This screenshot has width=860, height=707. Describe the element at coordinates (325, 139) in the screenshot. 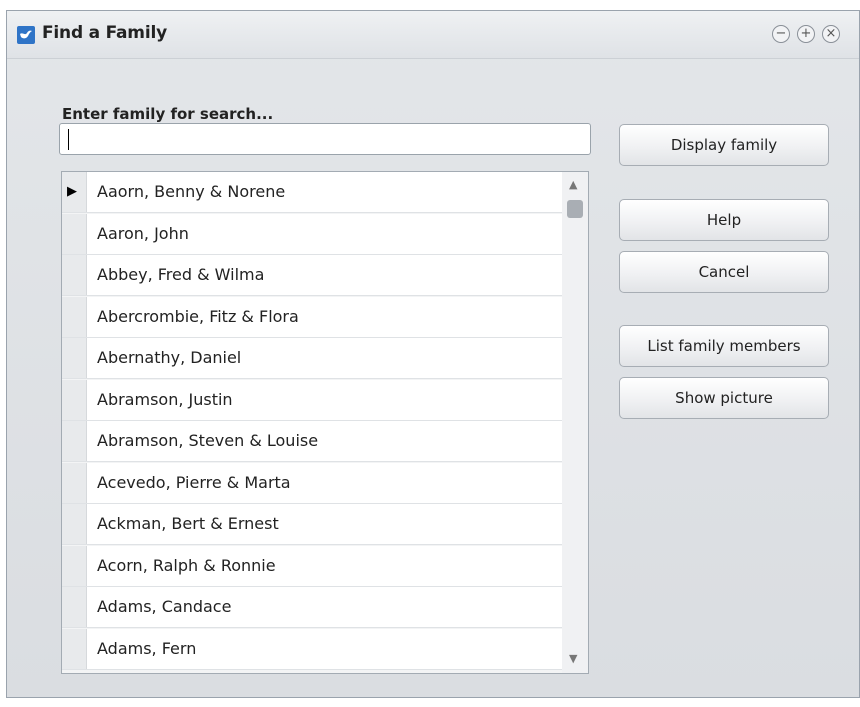

I see `search-input` at that location.